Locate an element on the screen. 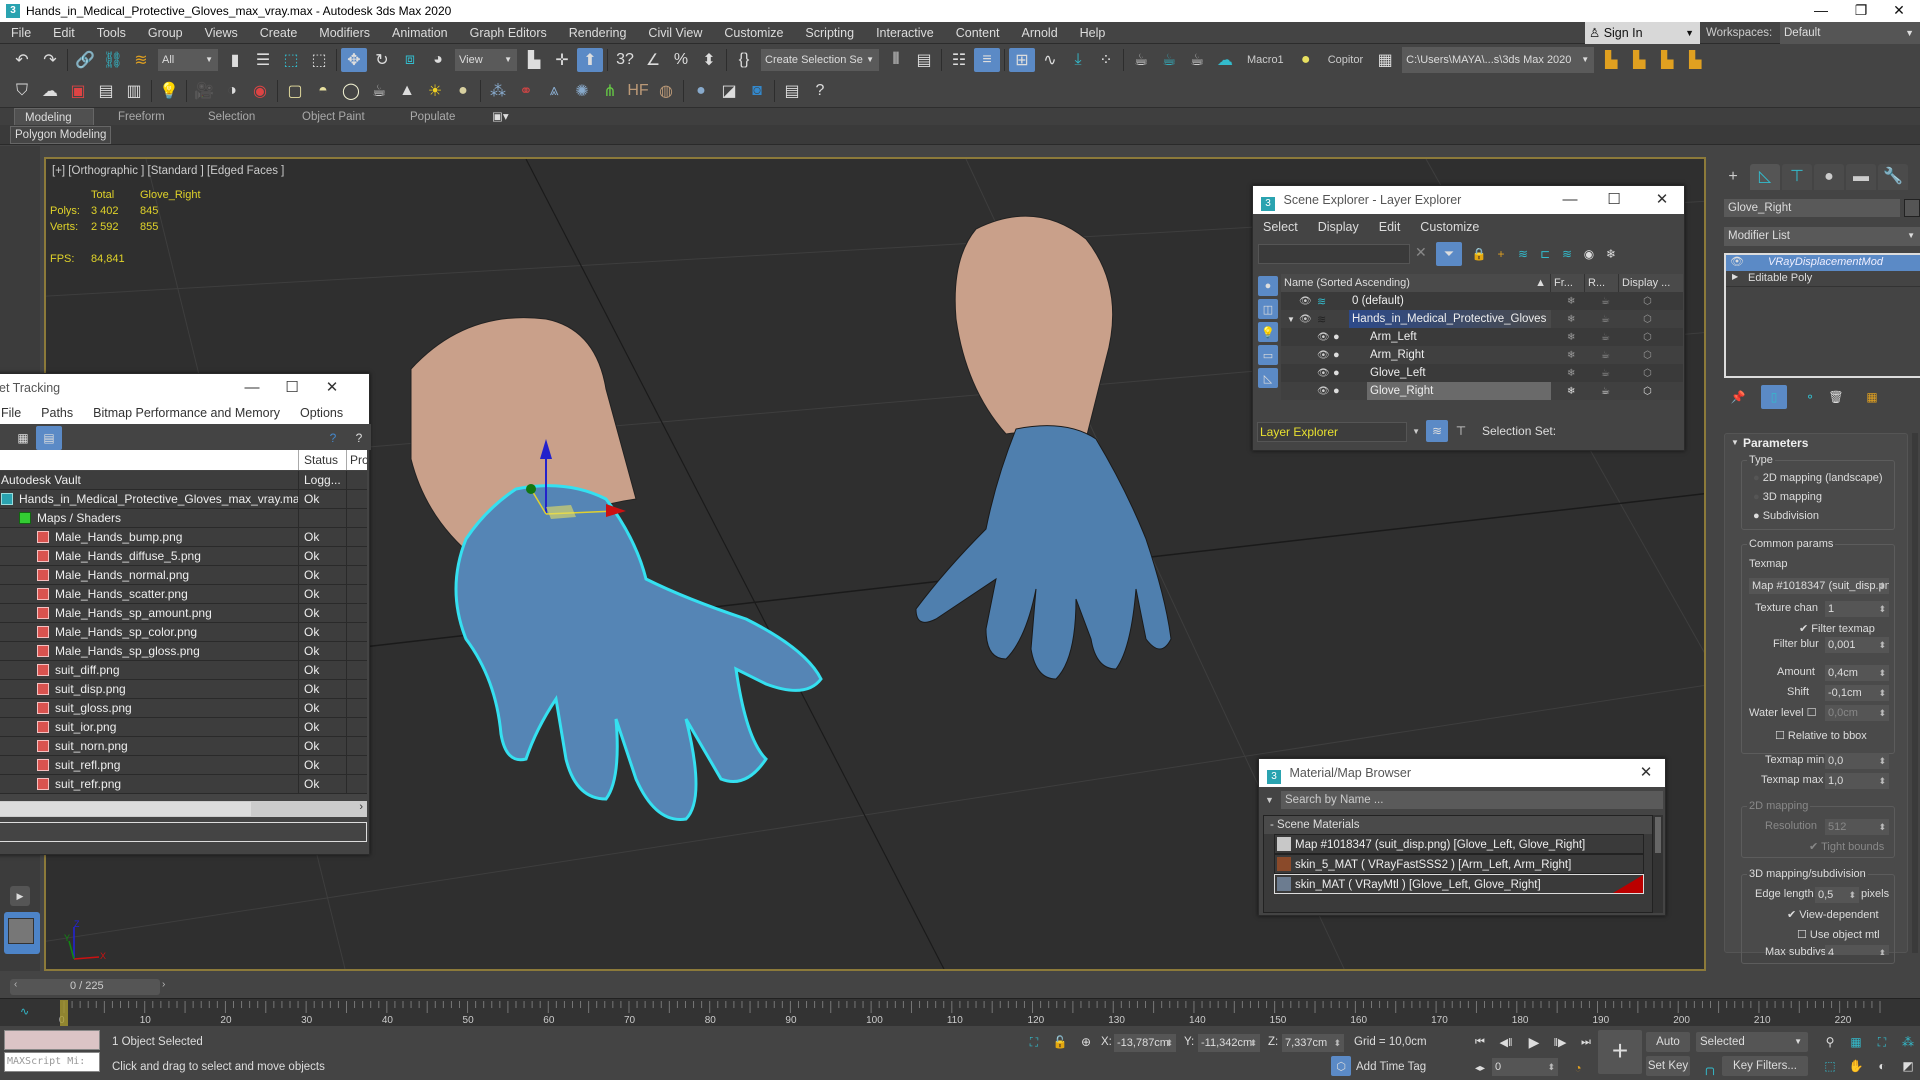 The image size is (1920, 1080). menu-create: Create is located at coordinates (279, 33).